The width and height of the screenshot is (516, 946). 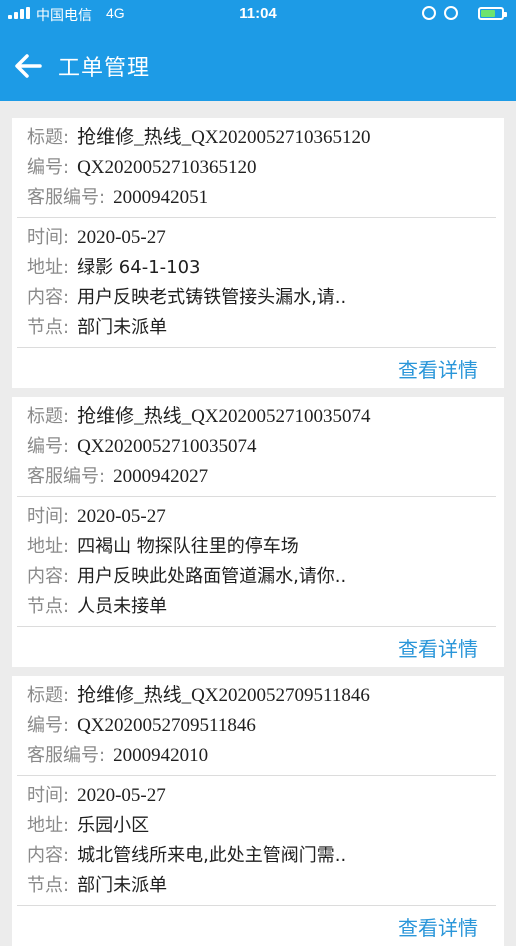 I want to click on address-row: 地址: 四褐山 物探队往里的停车场, so click(x=163, y=547).